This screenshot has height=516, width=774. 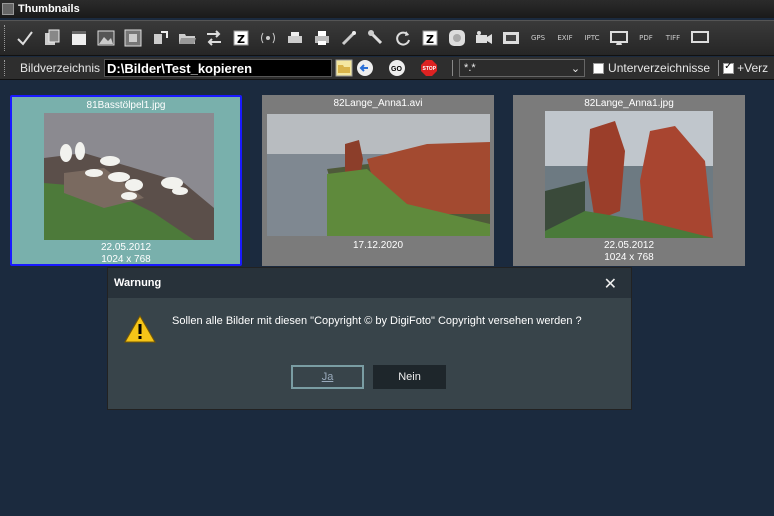 I want to click on pdf-icon: PDF, so click(x=646, y=38).